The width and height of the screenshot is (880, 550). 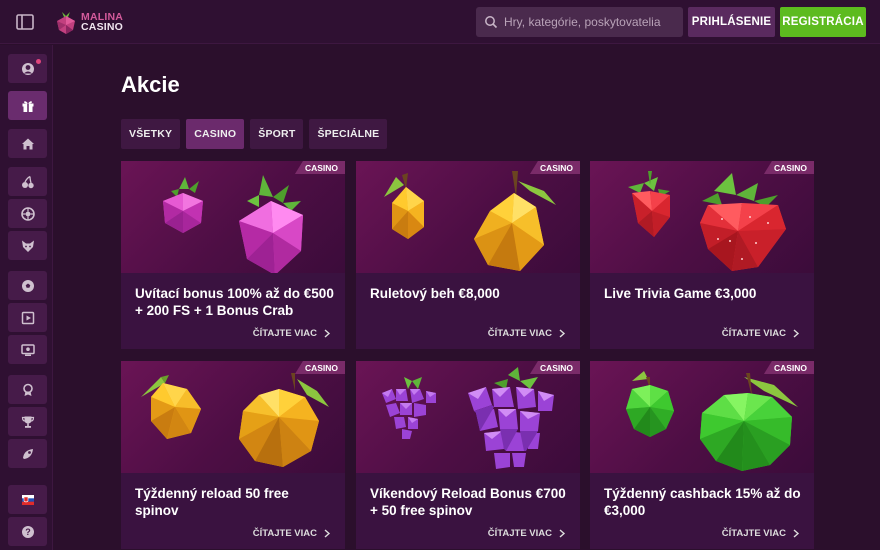 I want to click on cherry-icon, so click(x=27, y=181).